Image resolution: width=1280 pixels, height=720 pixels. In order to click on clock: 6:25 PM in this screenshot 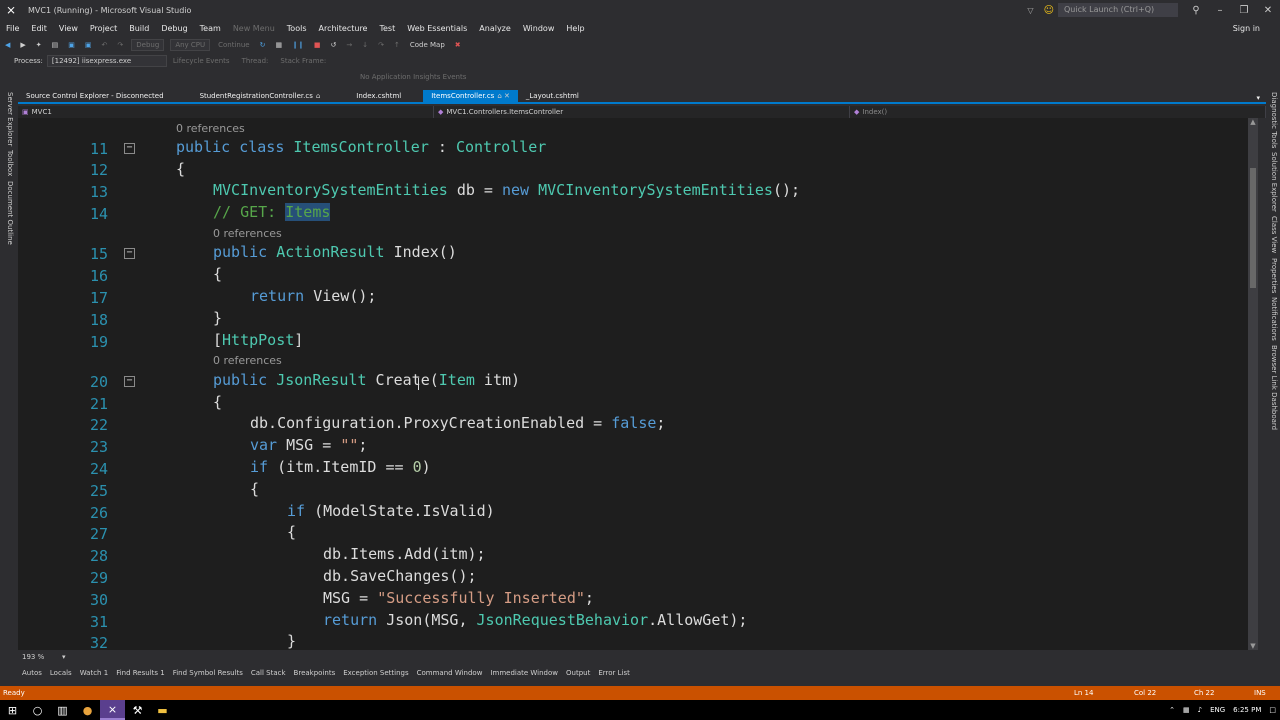, I will do `click(1247, 710)`.